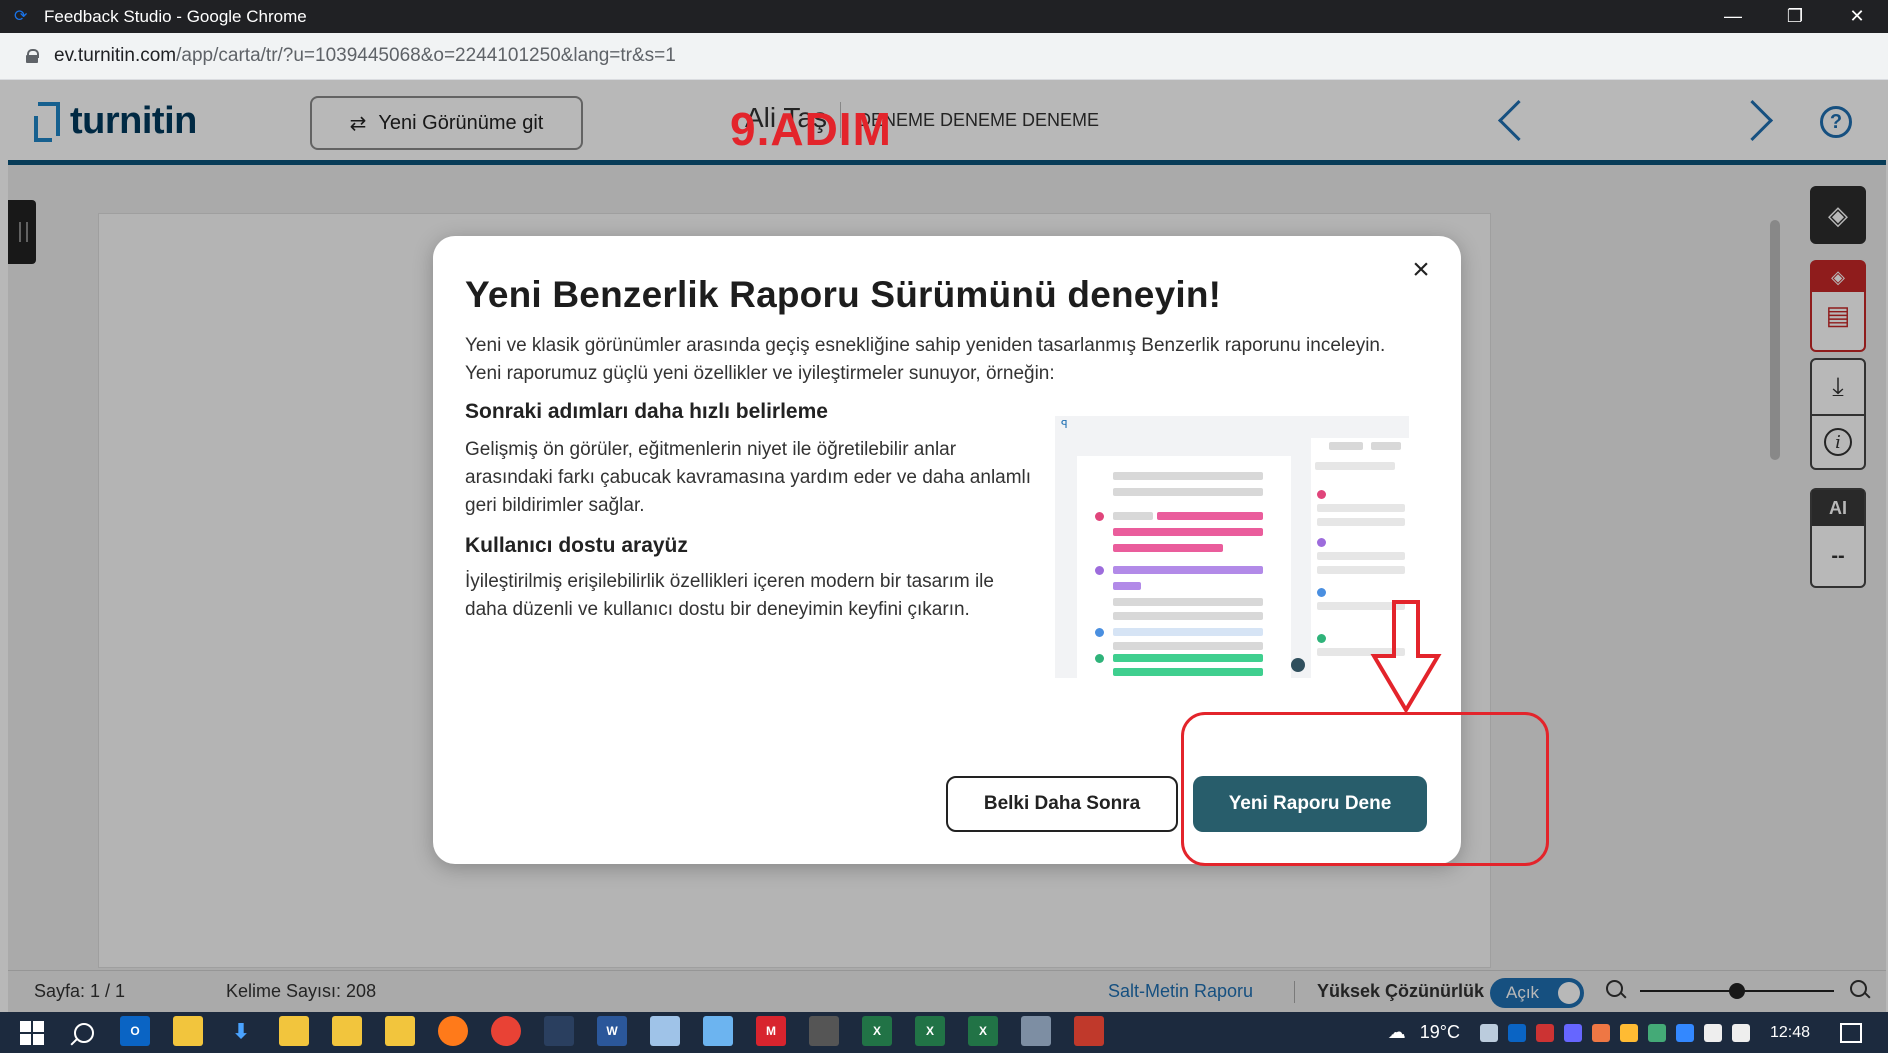  I want to click on browser-title-bar: ⟳ Feedback Studio - Google Chrome — ❐ ✕, so click(944, 16).